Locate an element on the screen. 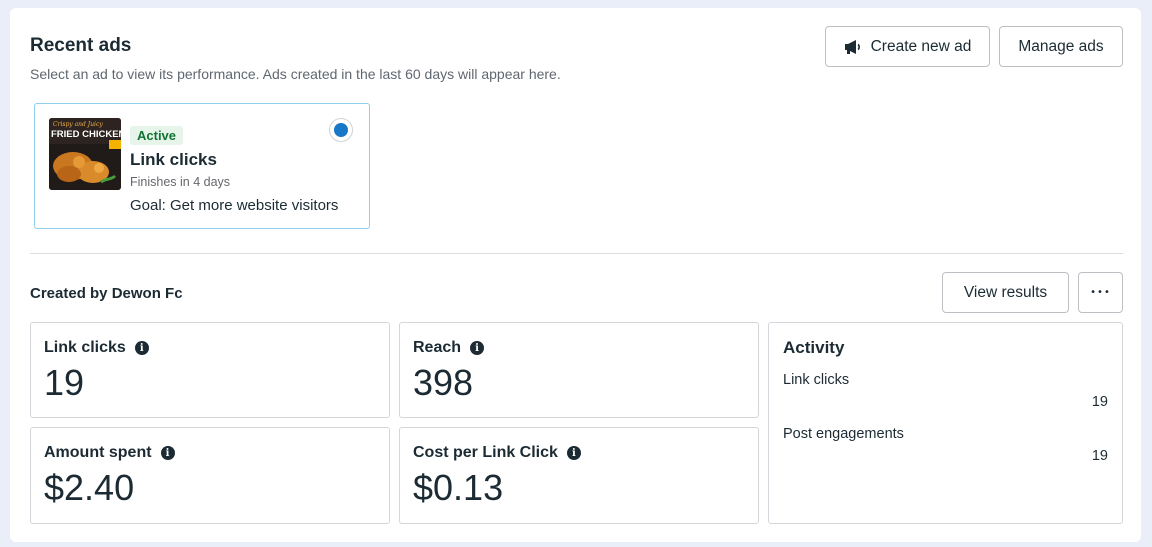 Image resolution: width=1152 pixels, height=547 pixels. create-new-ad-button: Create new ad is located at coordinates (907, 46).